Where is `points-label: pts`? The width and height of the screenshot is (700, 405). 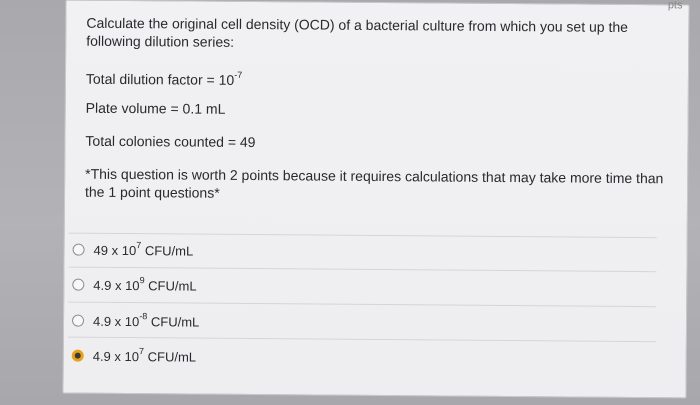
points-label: pts is located at coordinates (675, 6).